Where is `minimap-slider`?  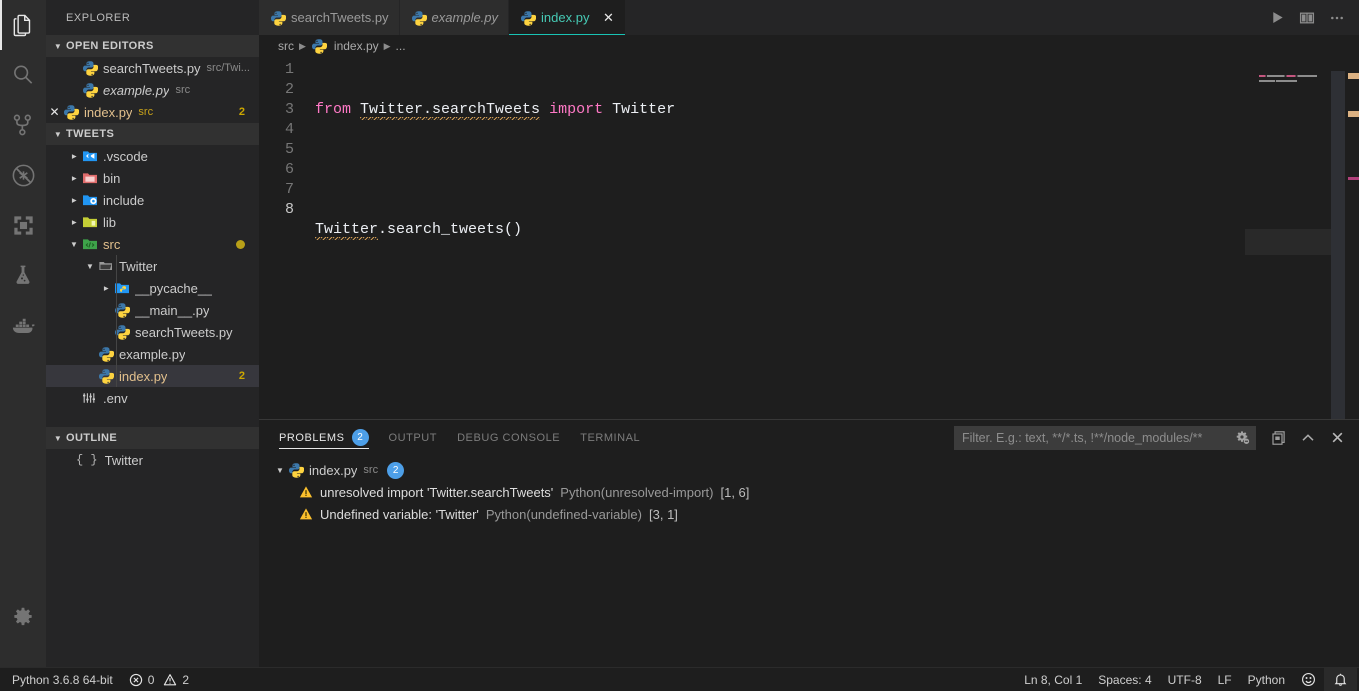
minimap-slider is located at coordinates (1295, 242).